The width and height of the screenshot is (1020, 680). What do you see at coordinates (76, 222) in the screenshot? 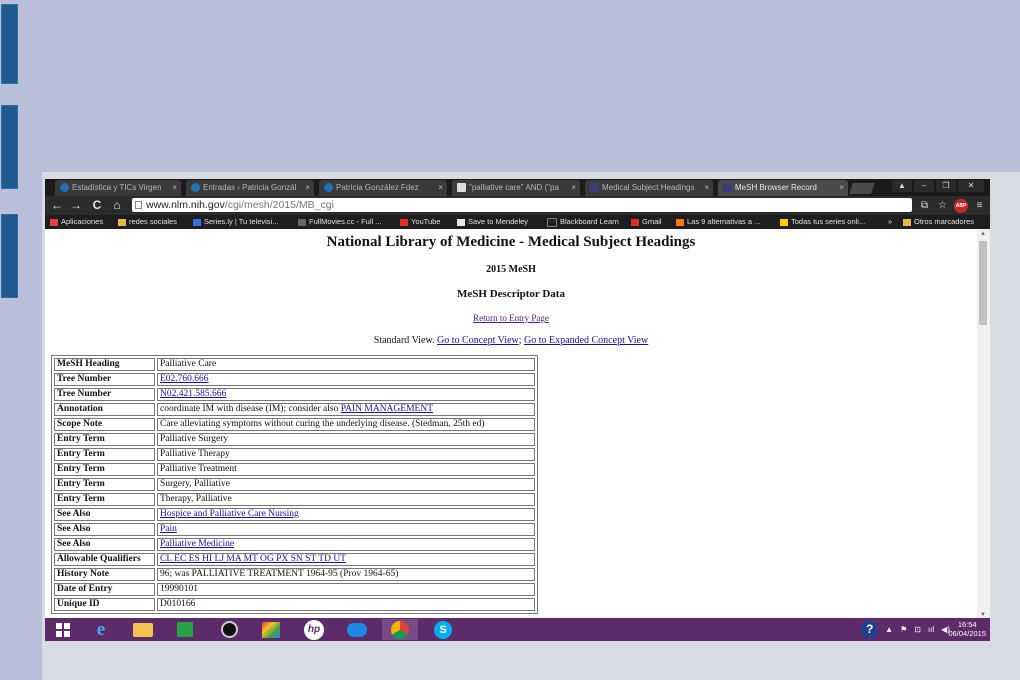
I see `bookmark-aplicaciones: Aplicaciones` at bounding box center [76, 222].